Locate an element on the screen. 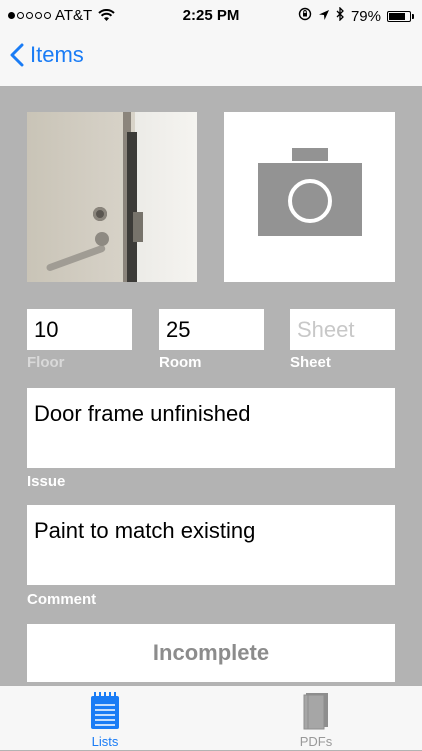  add-photo-button is located at coordinates (309, 197).